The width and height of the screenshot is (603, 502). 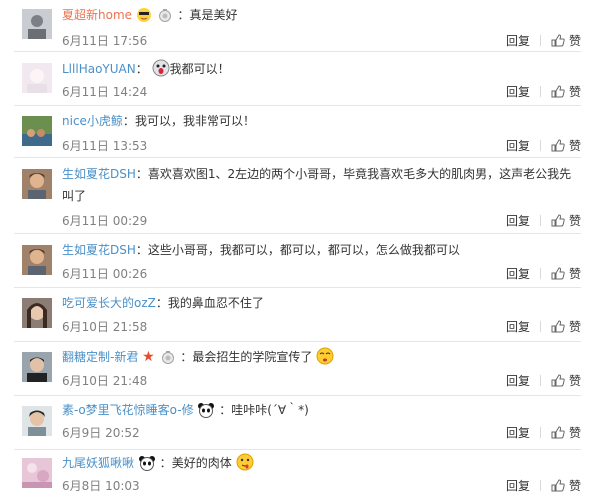 What do you see at coordinates (252, 357) in the screenshot?
I see `comment-text: 最会招生的学院宣传了` at bounding box center [252, 357].